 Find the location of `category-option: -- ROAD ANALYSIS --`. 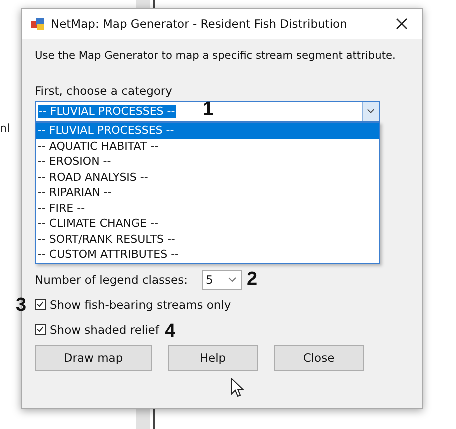

category-option: -- ROAD ANALYSIS -- is located at coordinates (207, 177).